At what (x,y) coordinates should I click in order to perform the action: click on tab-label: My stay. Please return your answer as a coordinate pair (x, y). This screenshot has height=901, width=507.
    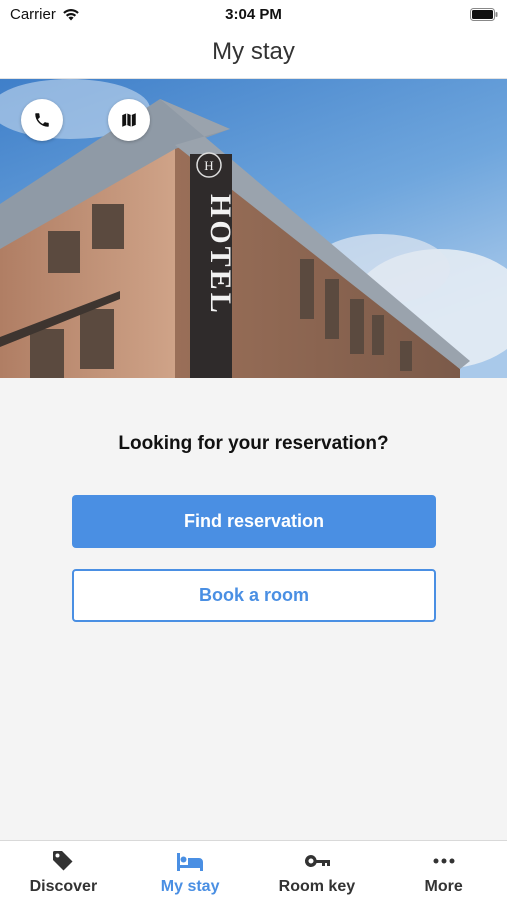
    Looking at the image, I should click on (190, 886).